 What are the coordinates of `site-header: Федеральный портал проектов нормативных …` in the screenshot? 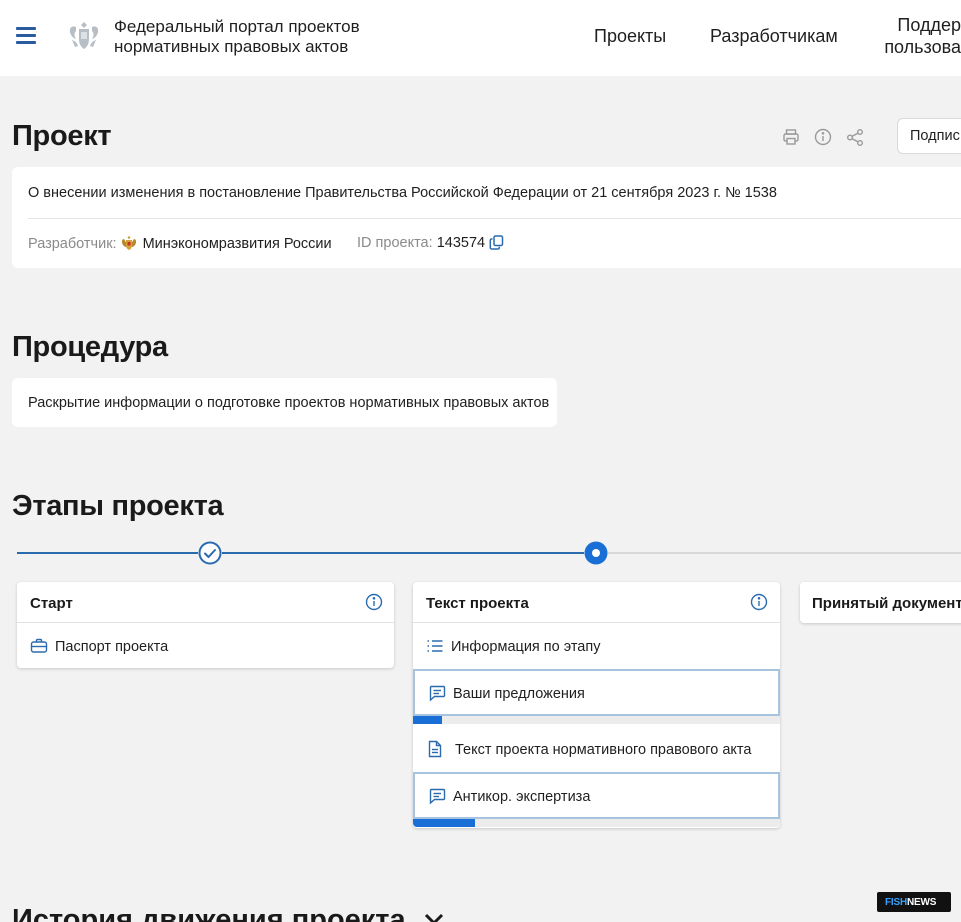 It's located at (480, 38).